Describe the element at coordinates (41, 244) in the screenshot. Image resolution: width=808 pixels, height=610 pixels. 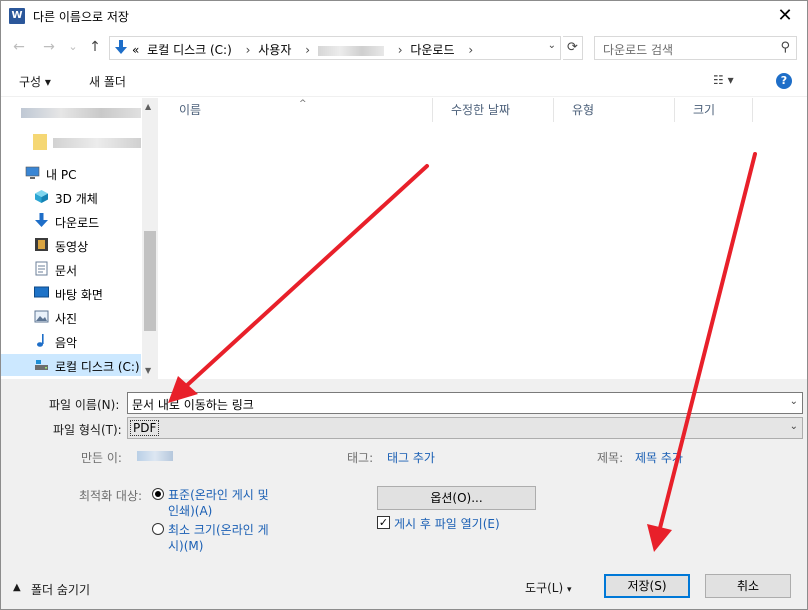
I see `video-icon` at that location.